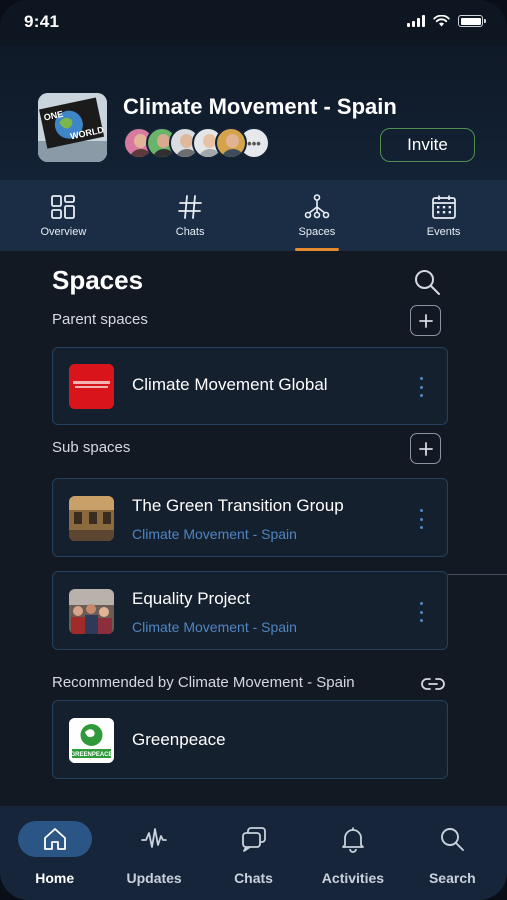  I want to click on nav-chats: Chats, so click(253, 853).